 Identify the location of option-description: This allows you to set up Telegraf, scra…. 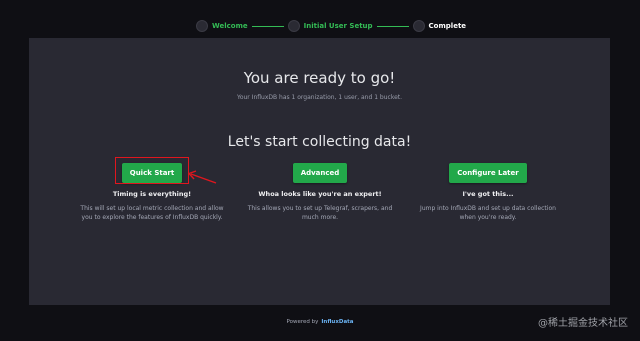
(320, 213).